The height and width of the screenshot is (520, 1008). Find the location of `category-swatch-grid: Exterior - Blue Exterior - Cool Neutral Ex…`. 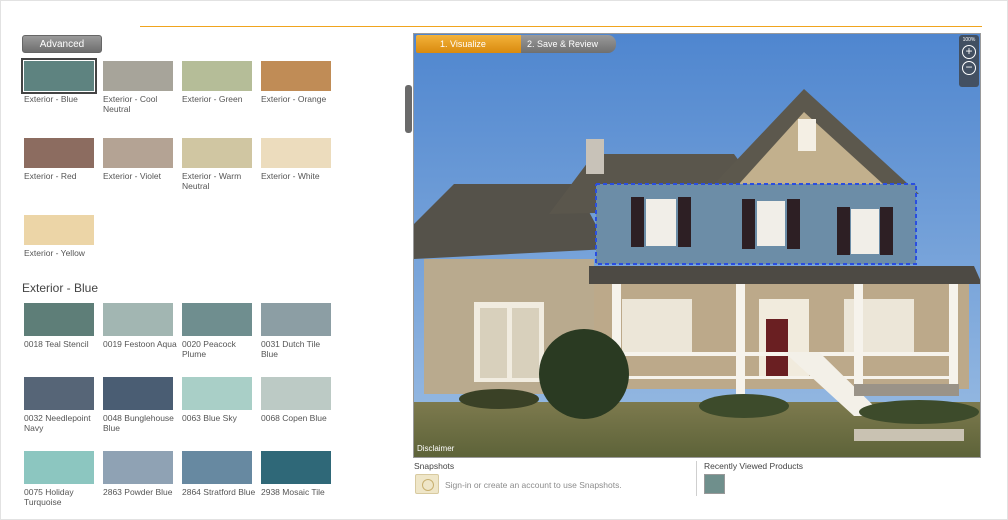

category-swatch-grid: Exterior - Blue Exterior - Cool Neutral Ex… is located at coordinates (180, 170).